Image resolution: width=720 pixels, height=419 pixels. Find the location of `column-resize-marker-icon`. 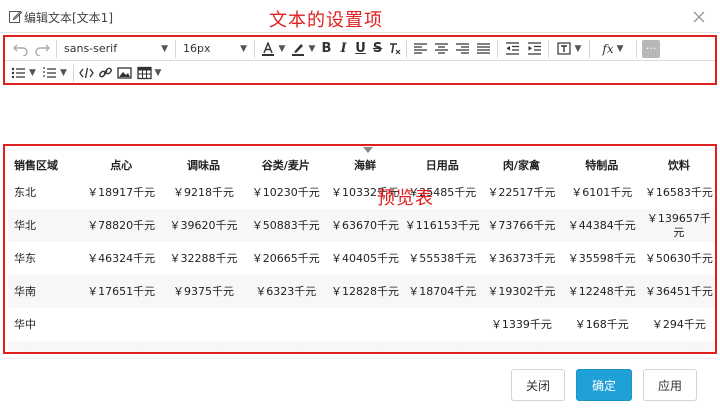

column-resize-marker-icon is located at coordinates (368, 150).